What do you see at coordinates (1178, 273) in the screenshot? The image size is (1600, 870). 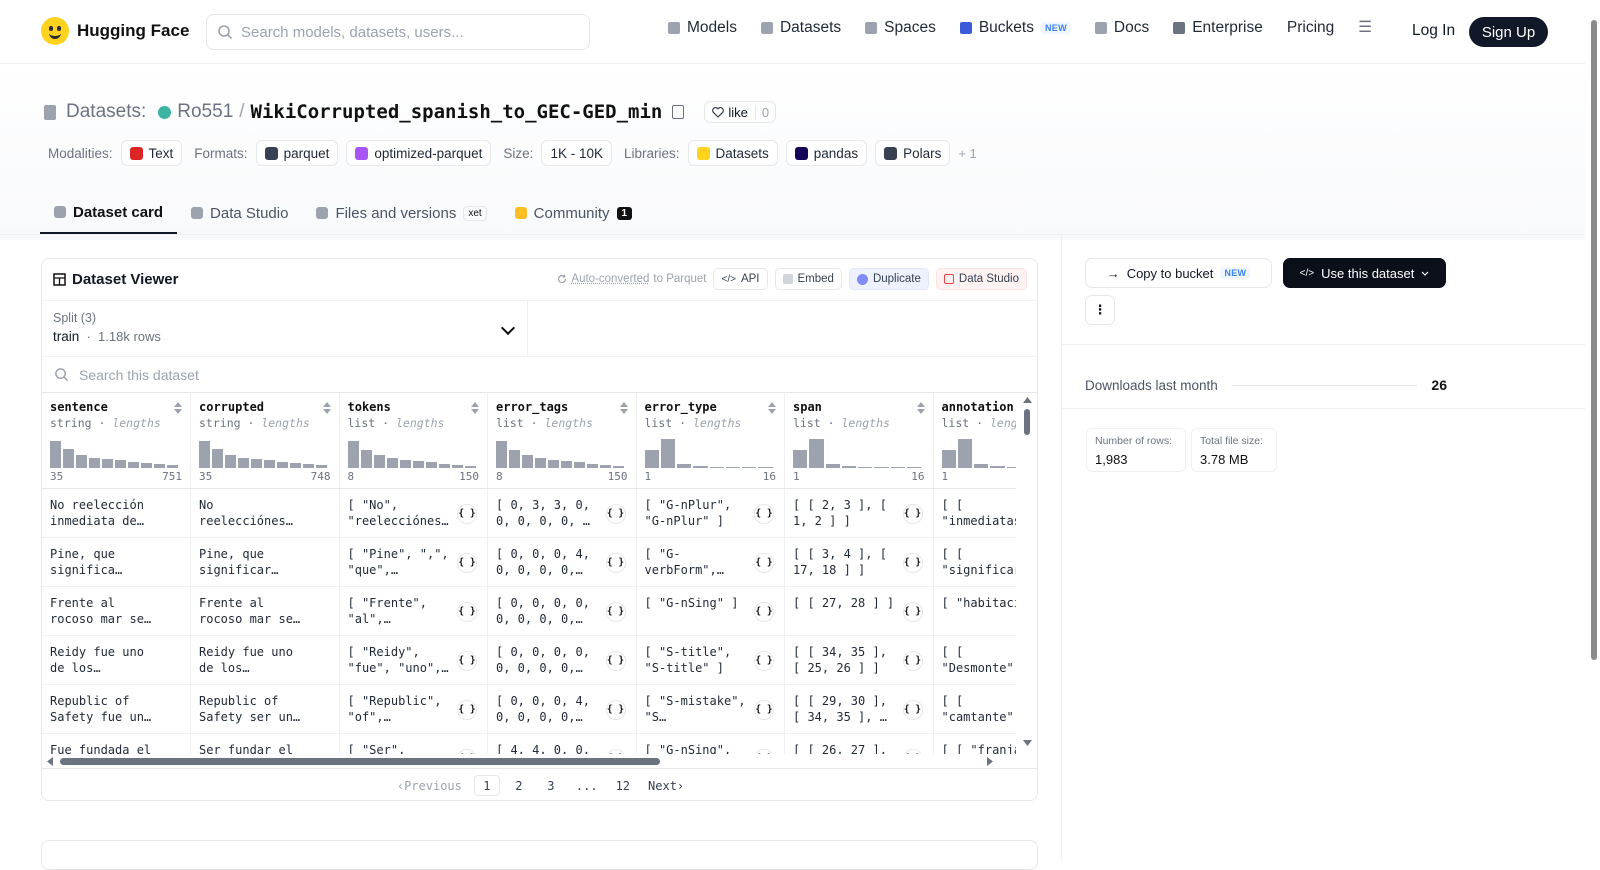 I see `copy-to-bucket-button: → Copy to bucket NEW` at bounding box center [1178, 273].